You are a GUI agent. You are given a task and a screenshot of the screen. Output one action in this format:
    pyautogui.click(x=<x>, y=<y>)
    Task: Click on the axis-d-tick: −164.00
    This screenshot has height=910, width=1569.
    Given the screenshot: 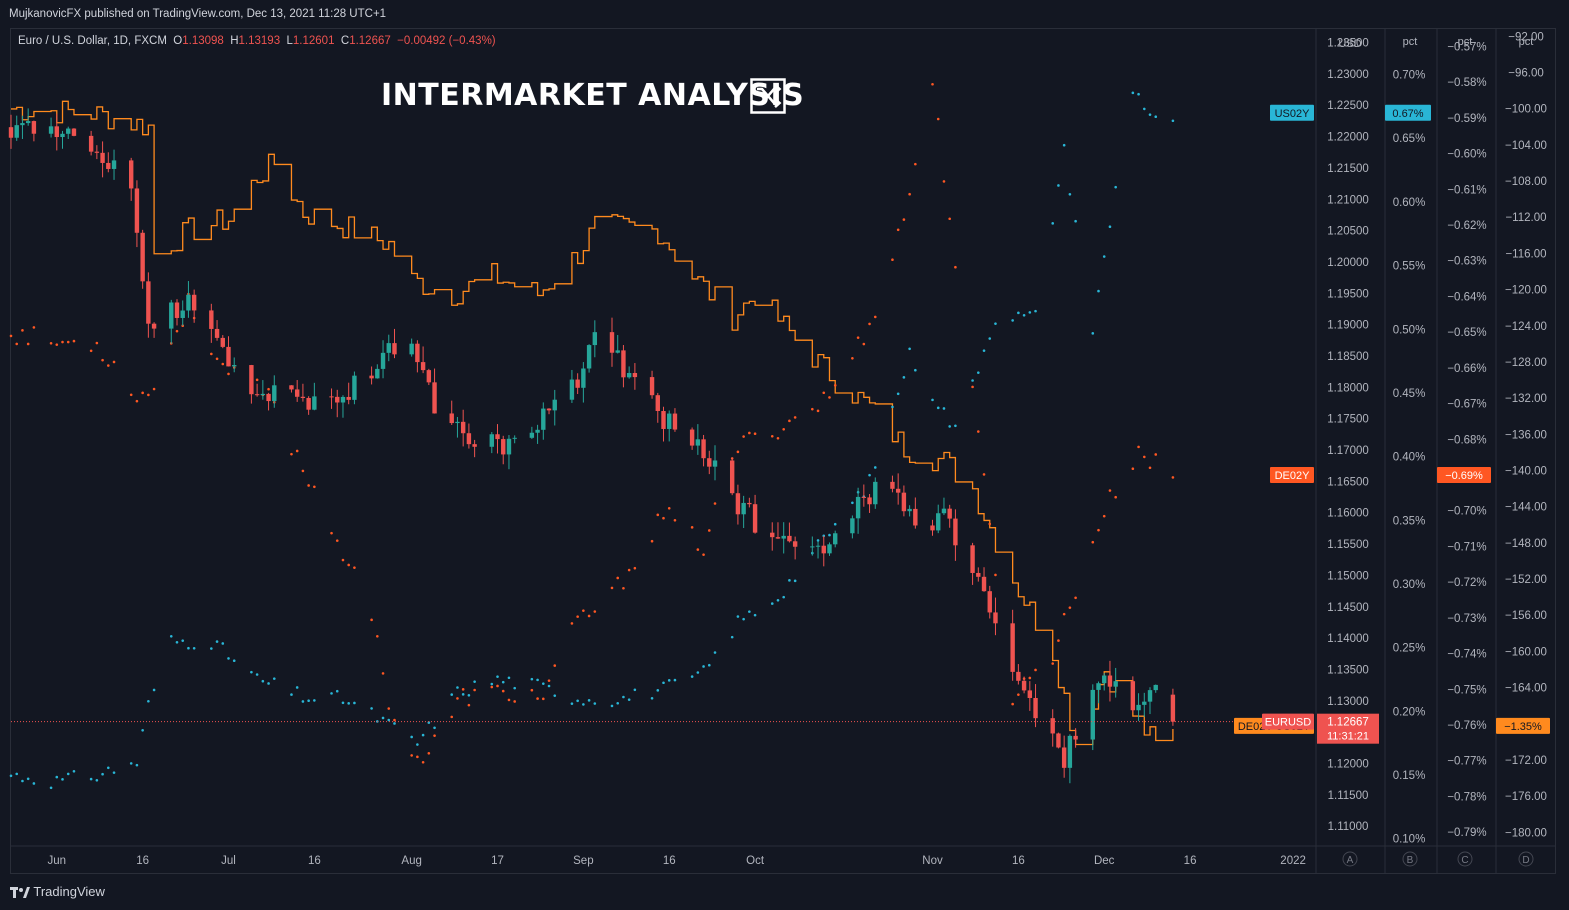 What is the action you would take?
    pyautogui.click(x=1526, y=689)
    